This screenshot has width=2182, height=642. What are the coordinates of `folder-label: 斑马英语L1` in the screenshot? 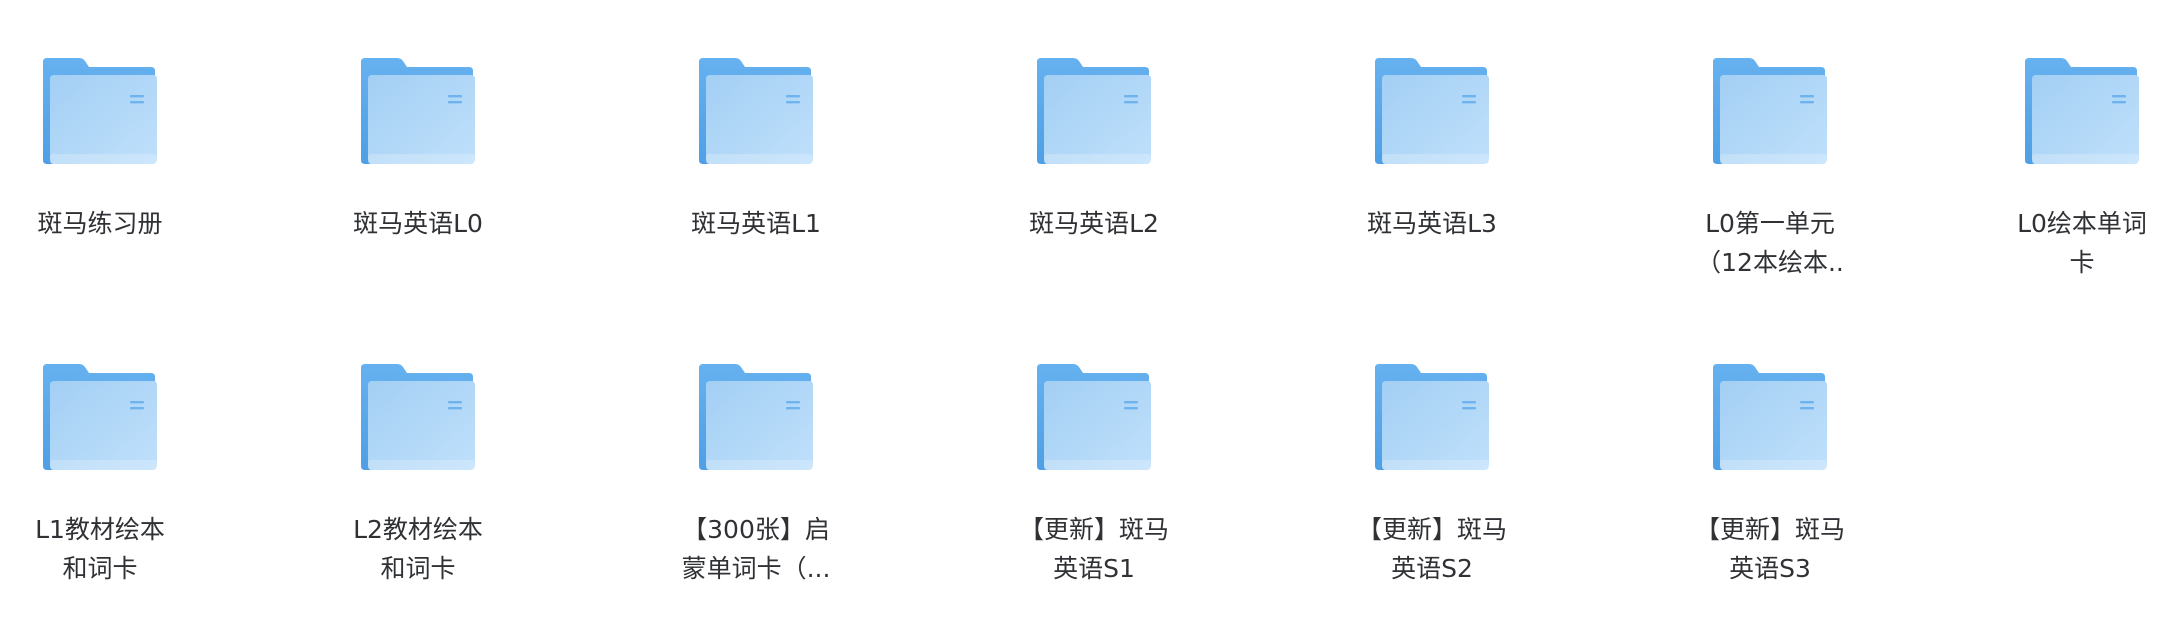 It's located at (756, 223).